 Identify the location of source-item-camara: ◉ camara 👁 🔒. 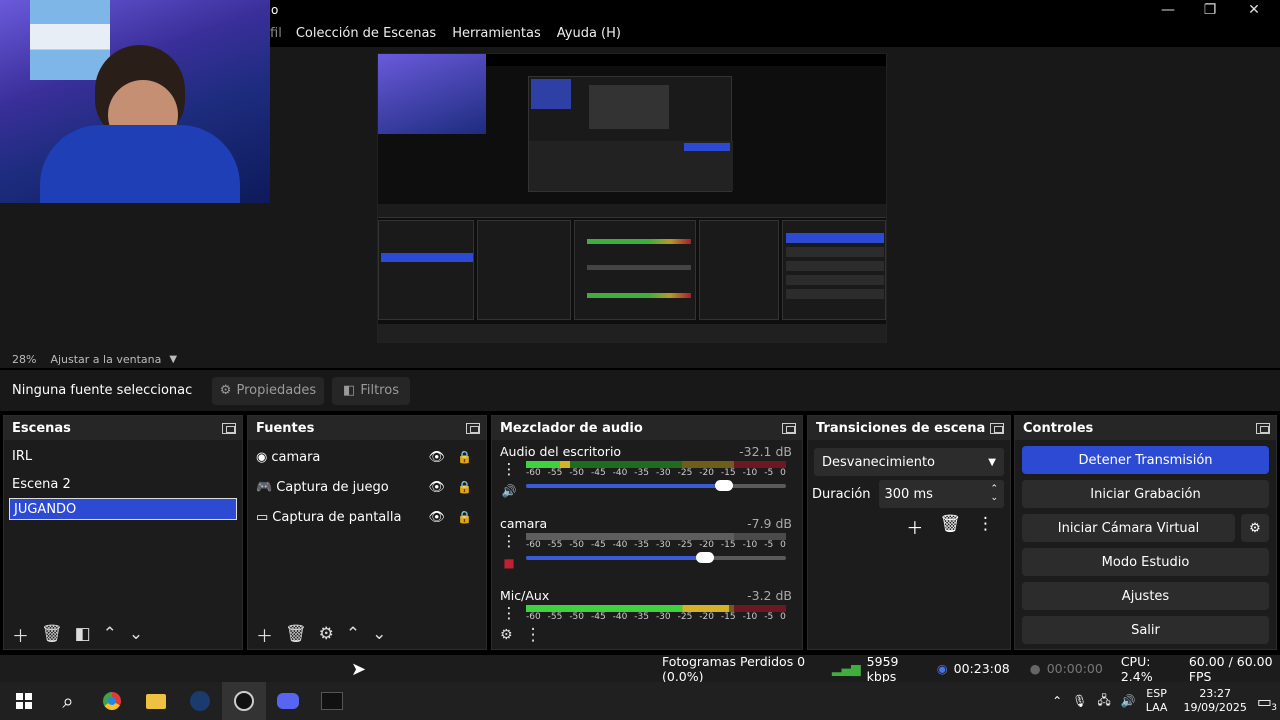
(367, 457).